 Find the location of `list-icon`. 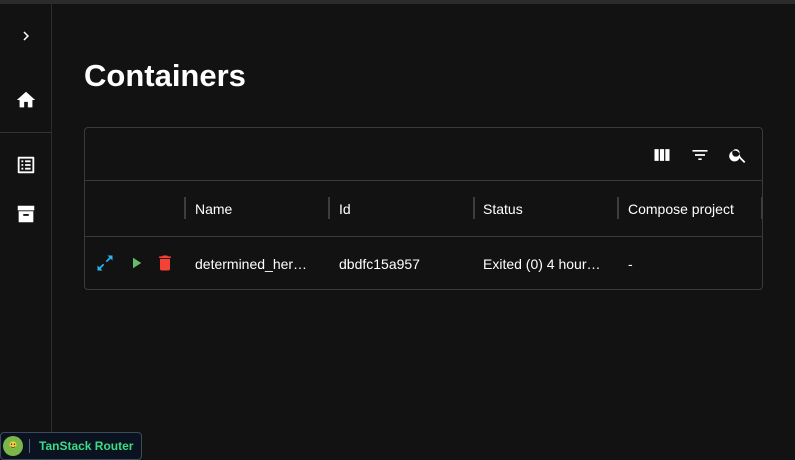

list-icon is located at coordinates (26, 165).